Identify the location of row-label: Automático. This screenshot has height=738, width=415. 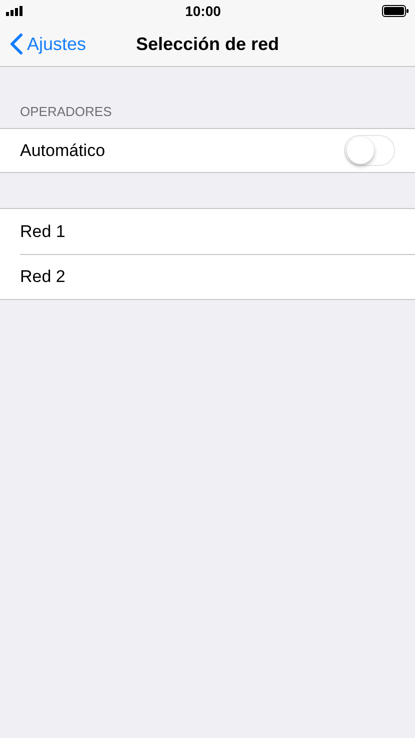
(63, 151).